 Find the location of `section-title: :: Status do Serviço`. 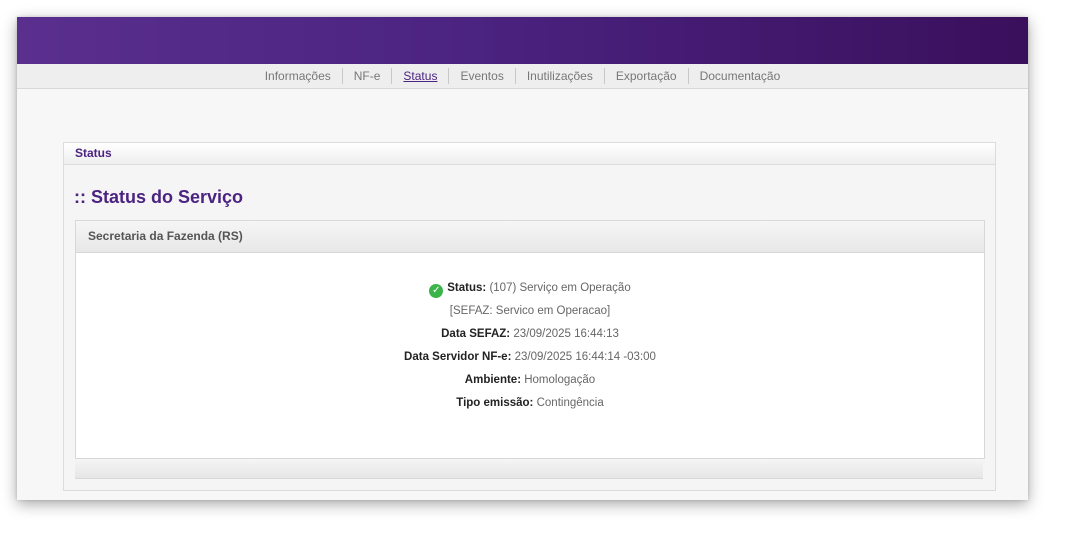

section-title: :: Status do Serviço is located at coordinates (159, 197).